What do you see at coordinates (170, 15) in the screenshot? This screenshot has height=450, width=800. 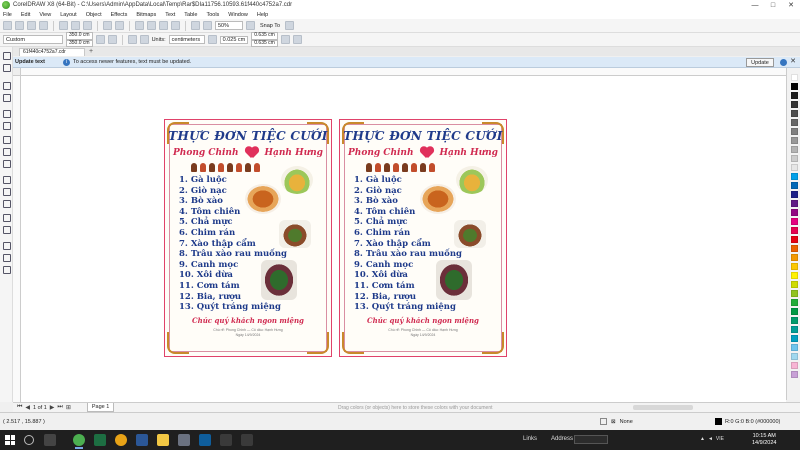 I see `menu-text: Text` at bounding box center [170, 15].